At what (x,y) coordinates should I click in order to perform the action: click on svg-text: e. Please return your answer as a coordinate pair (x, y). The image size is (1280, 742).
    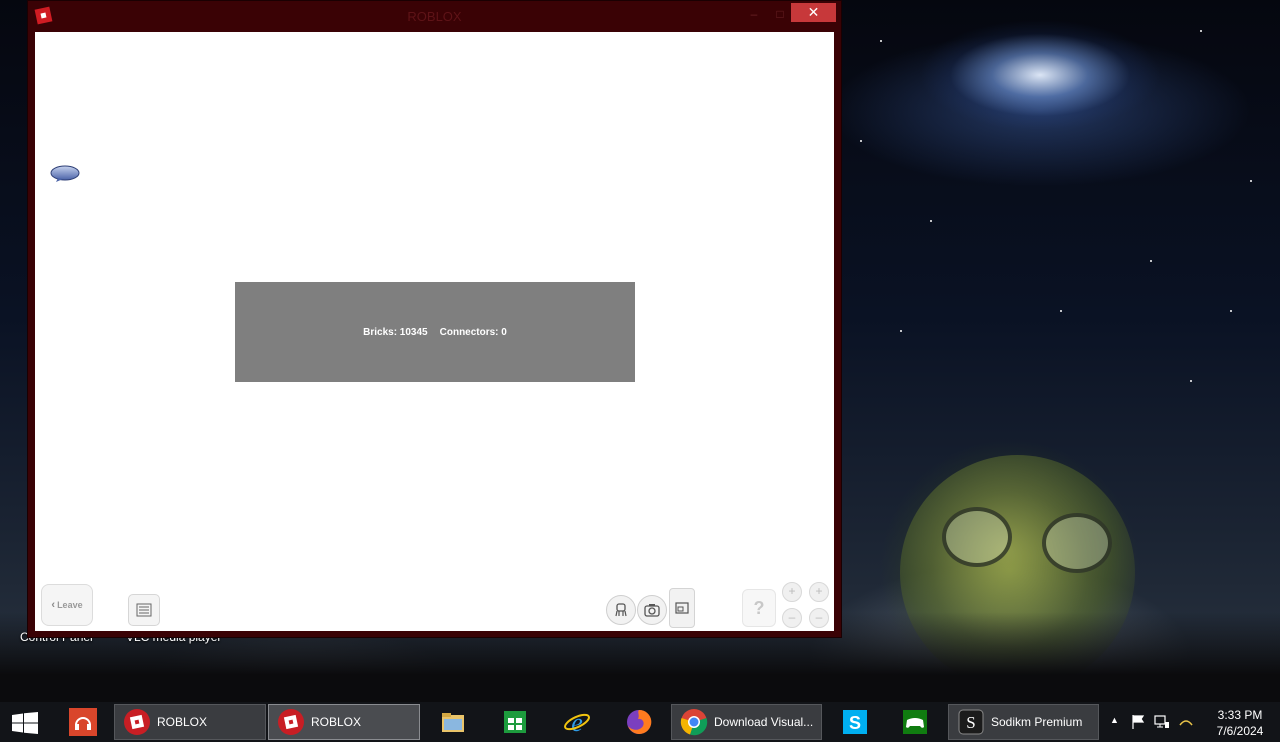
    Looking at the image, I should click on (577, 722).